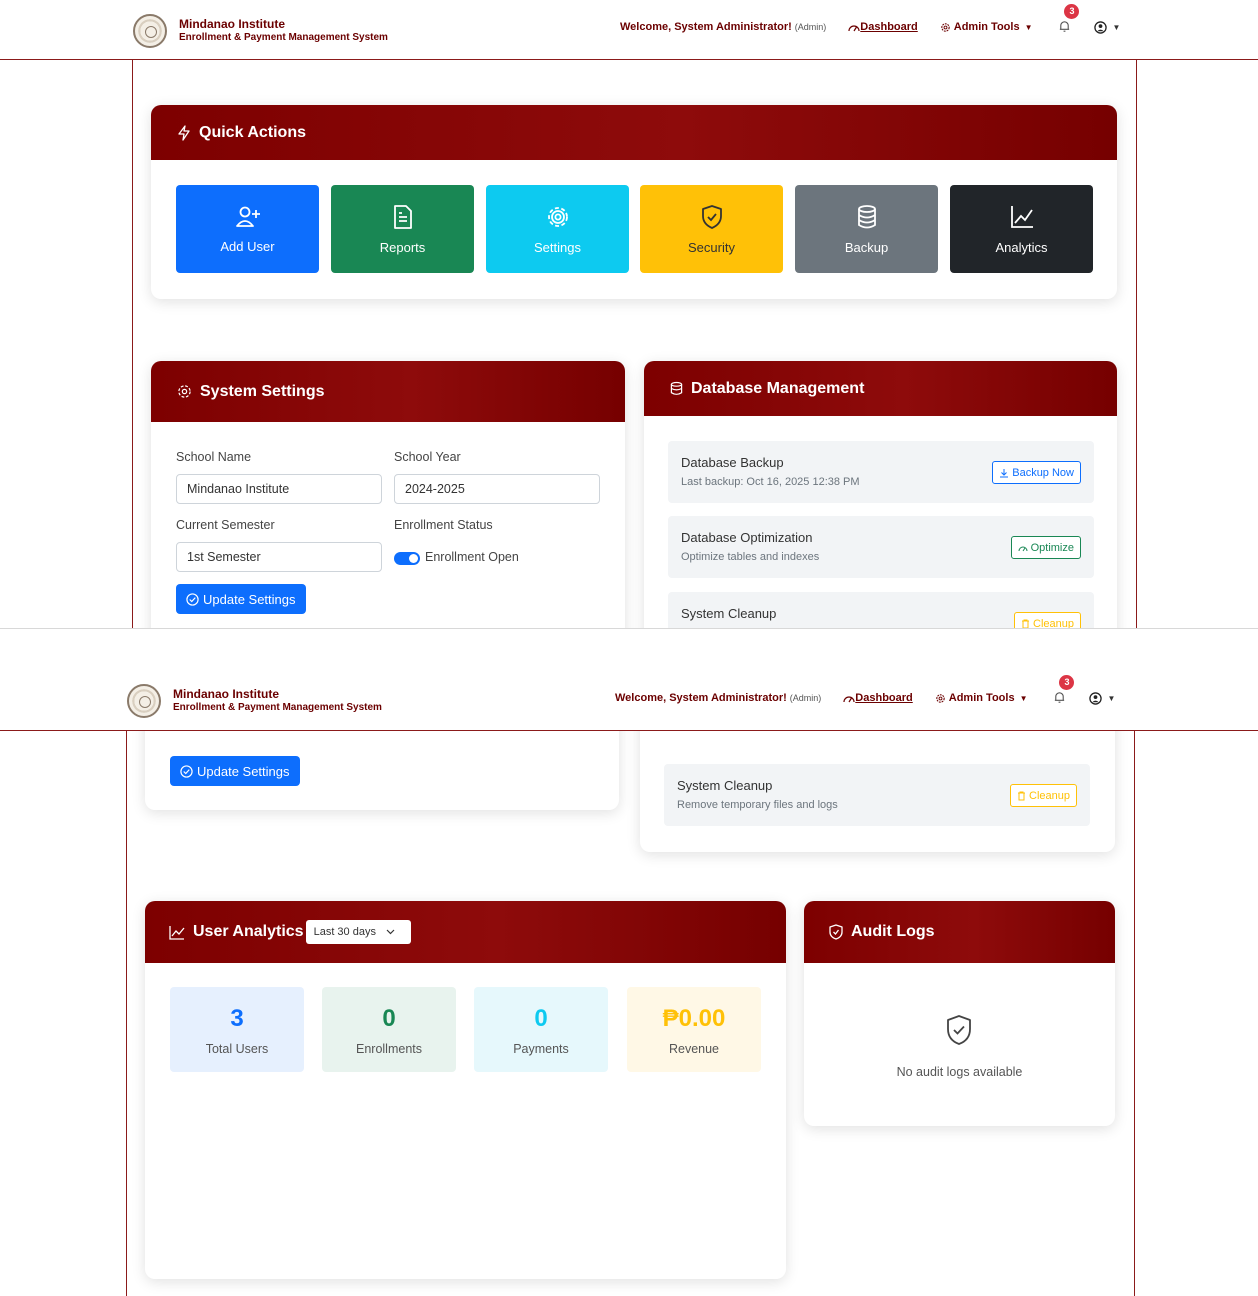 This screenshot has height=1296, width=1258. I want to click on backup-now-label: Backup Now, so click(1043, 472).